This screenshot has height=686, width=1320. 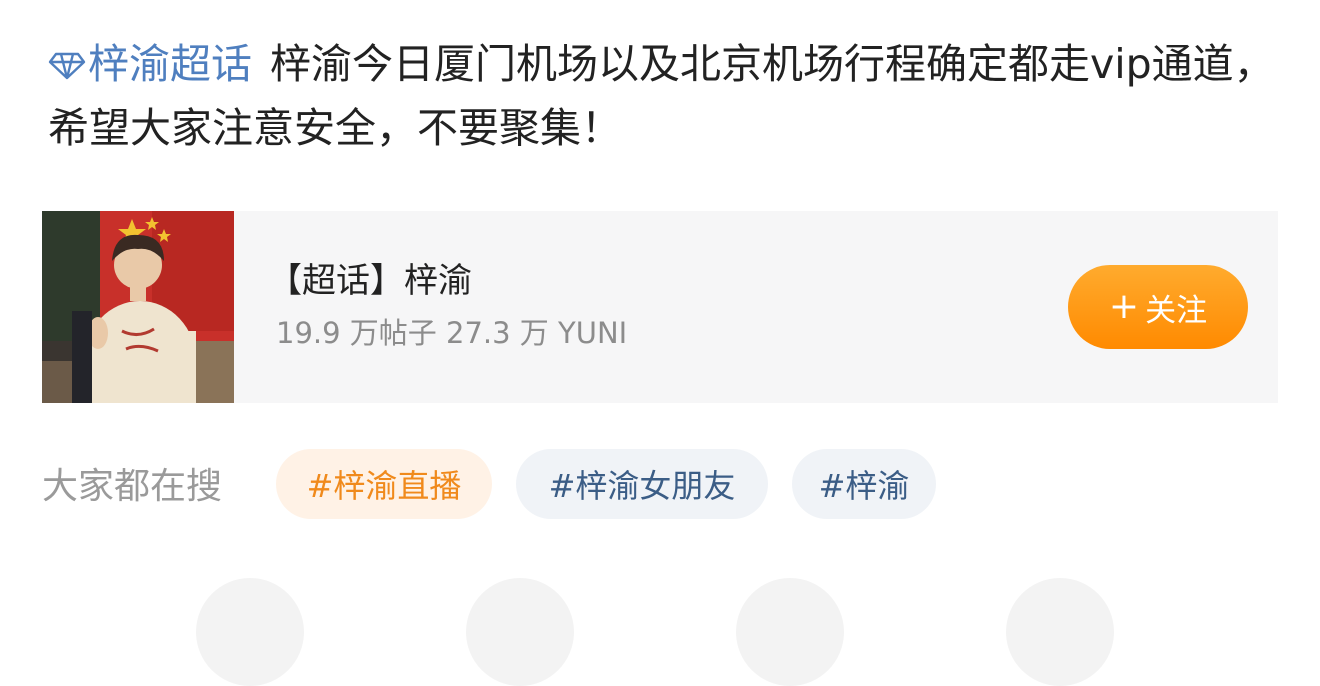 I want to click on search-tag-ziyu: #梓渝, so click(x=864, y=484).